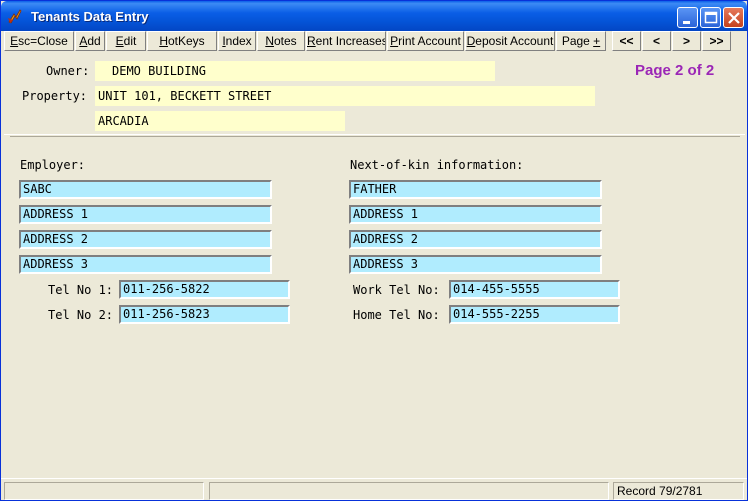 This screenshot has height=501, width=748. What do you see at coordinates (15, 16) in the screenshot?
I see `app-icon` at bounding box center [15, 16].